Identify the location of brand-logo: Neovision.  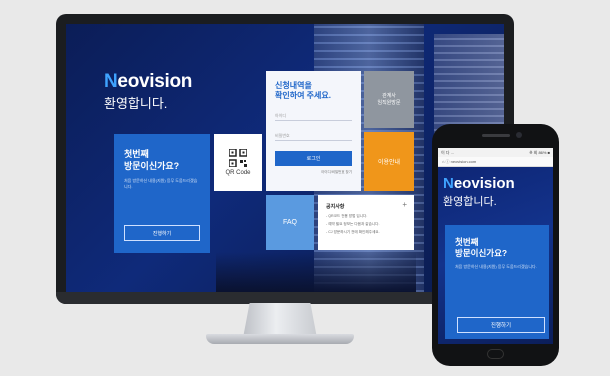
(148, 82).